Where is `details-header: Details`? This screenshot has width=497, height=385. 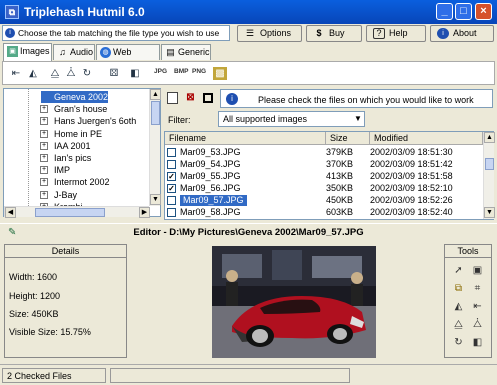
details-header: Details is located at coordinates (65, 251).